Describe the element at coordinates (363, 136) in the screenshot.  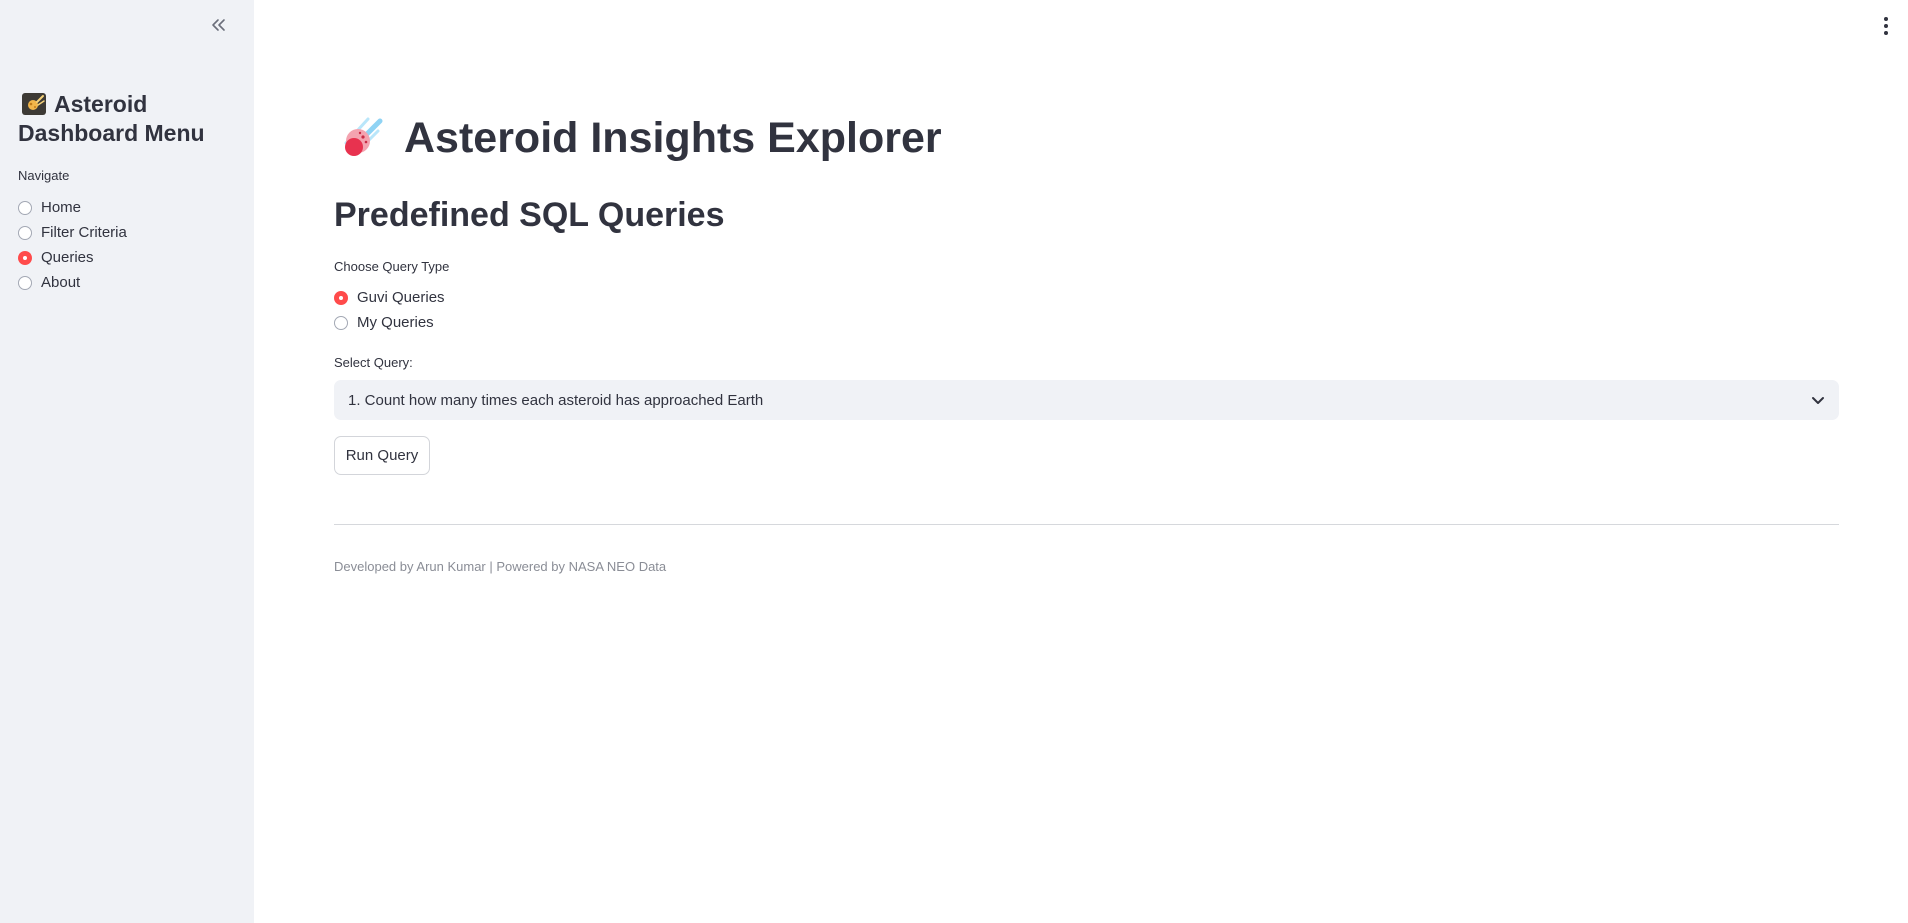
I see `comet-icon` at that location.